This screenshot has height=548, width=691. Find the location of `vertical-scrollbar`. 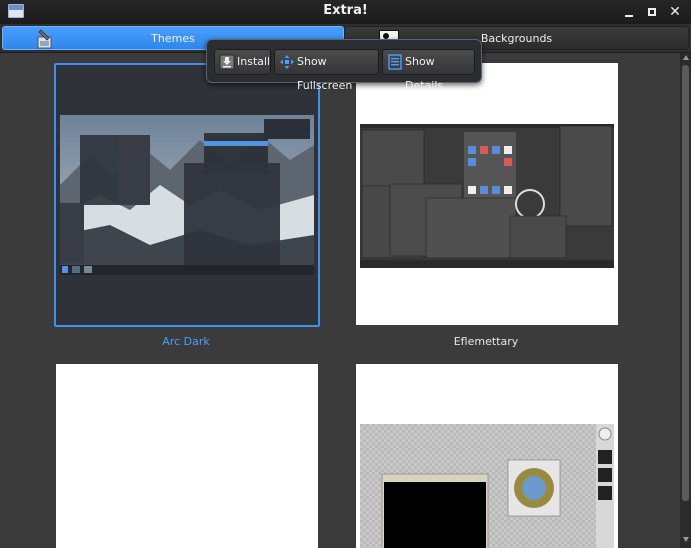

vertical-scrollbar is located at coordinates (685, 300).